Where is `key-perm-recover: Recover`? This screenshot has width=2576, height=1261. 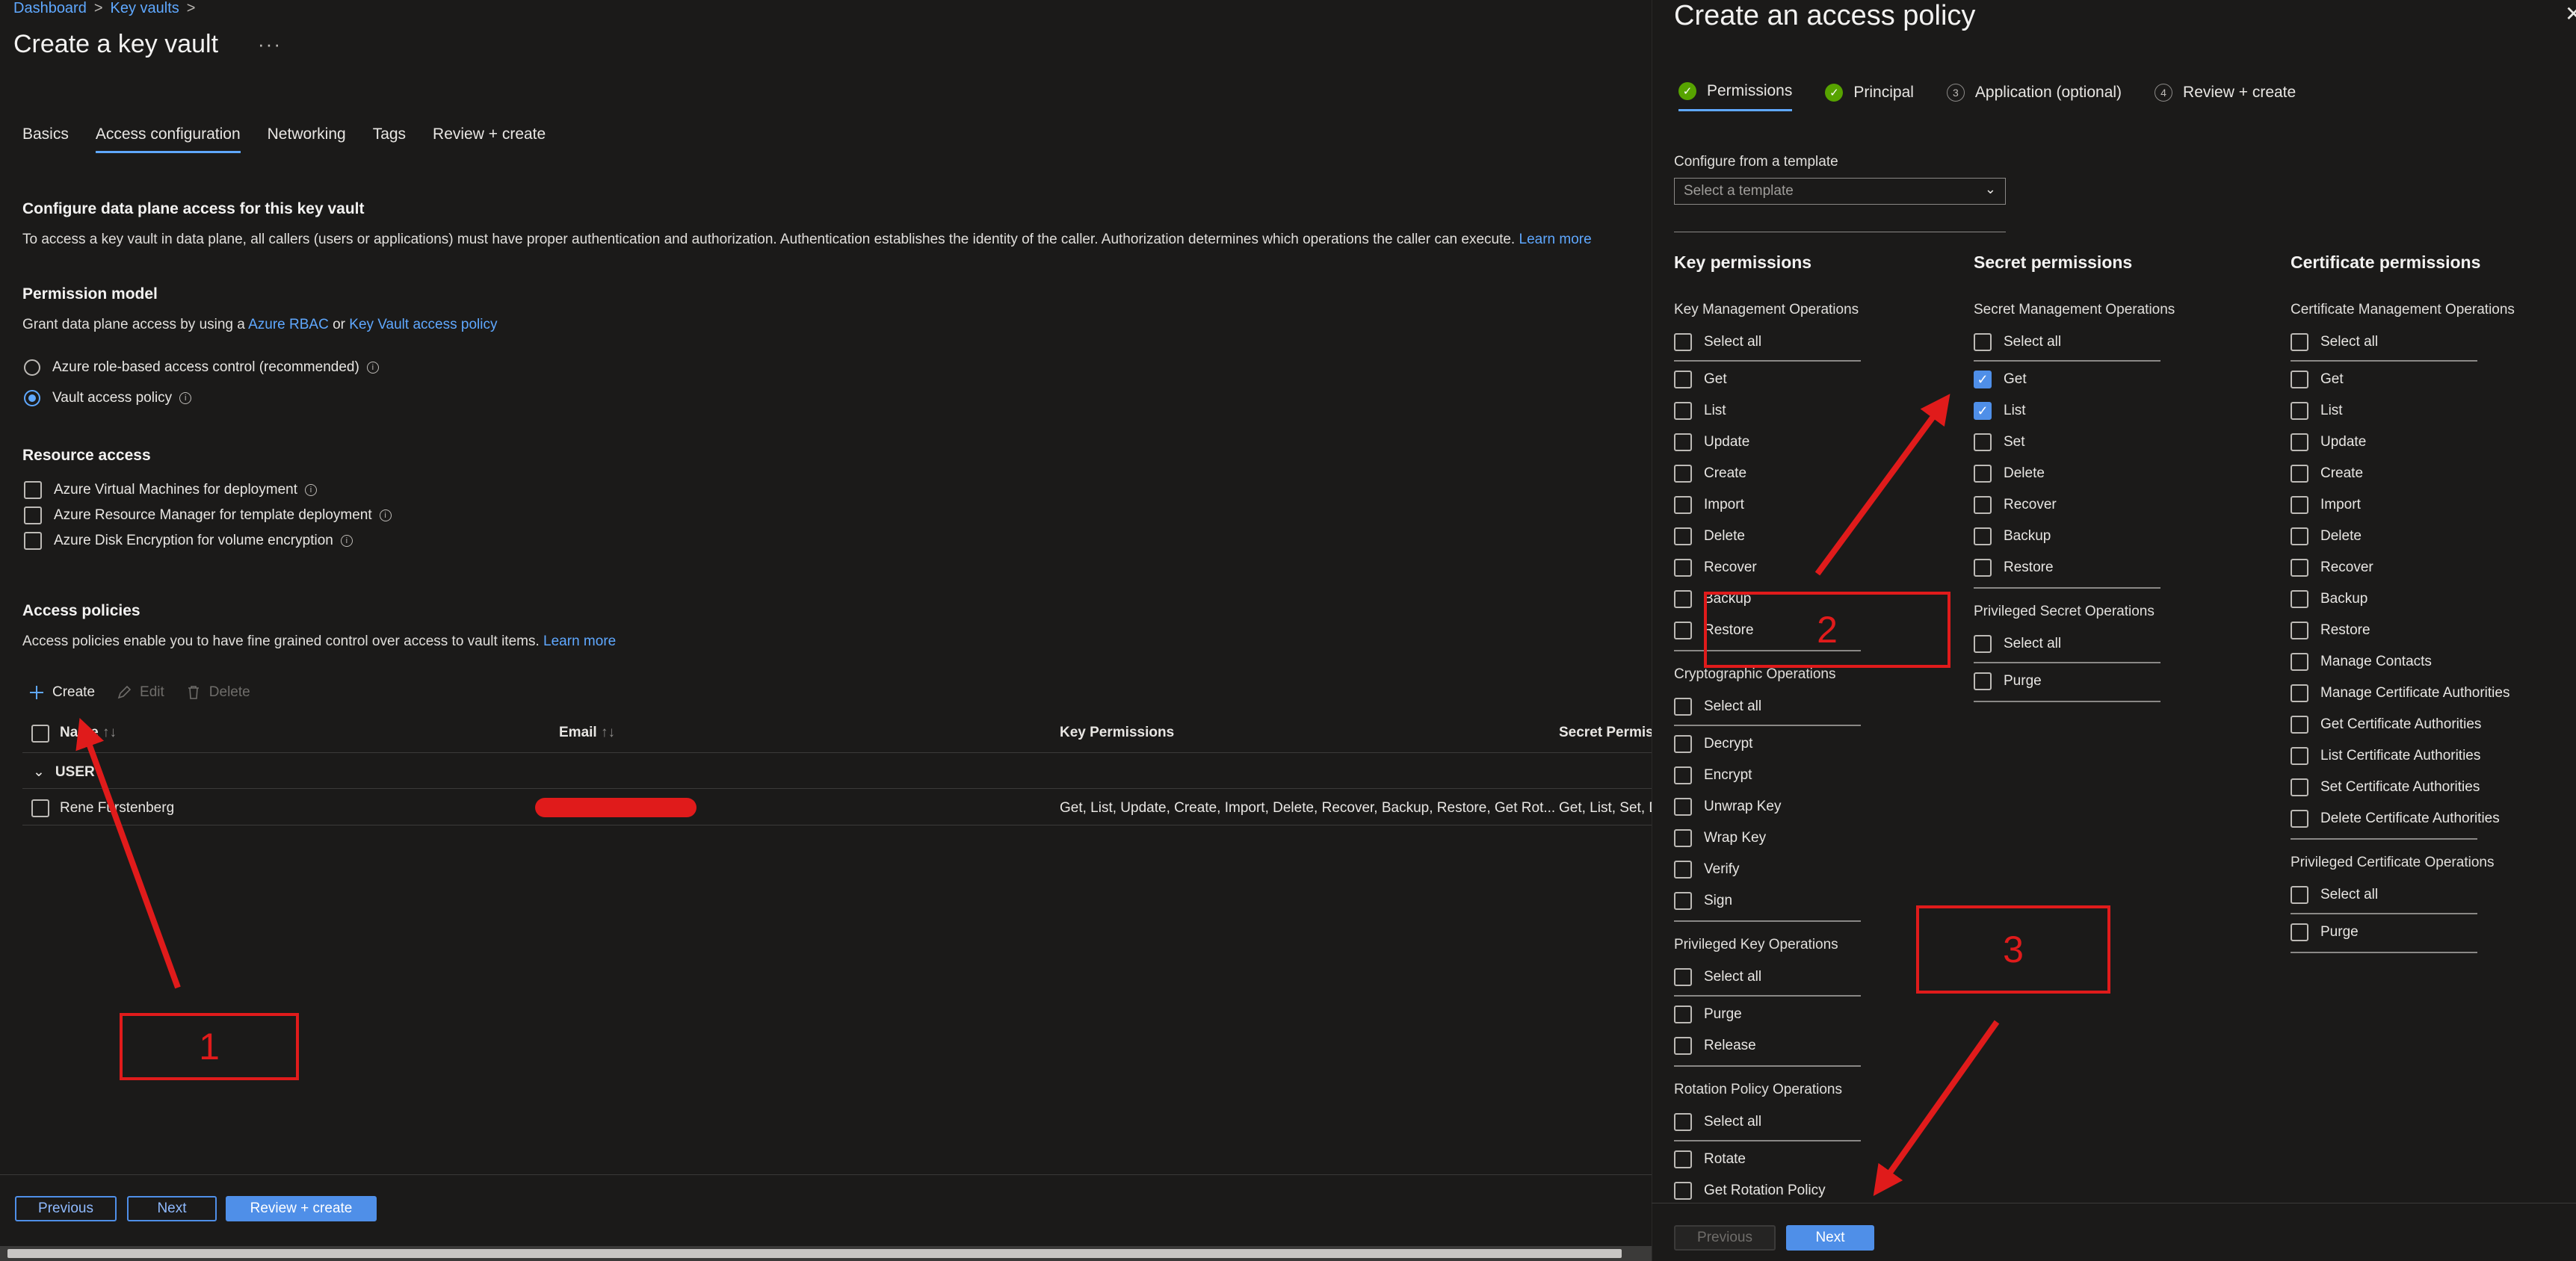 key-perm-recover: Recover is located at coordinates (1715, 568).